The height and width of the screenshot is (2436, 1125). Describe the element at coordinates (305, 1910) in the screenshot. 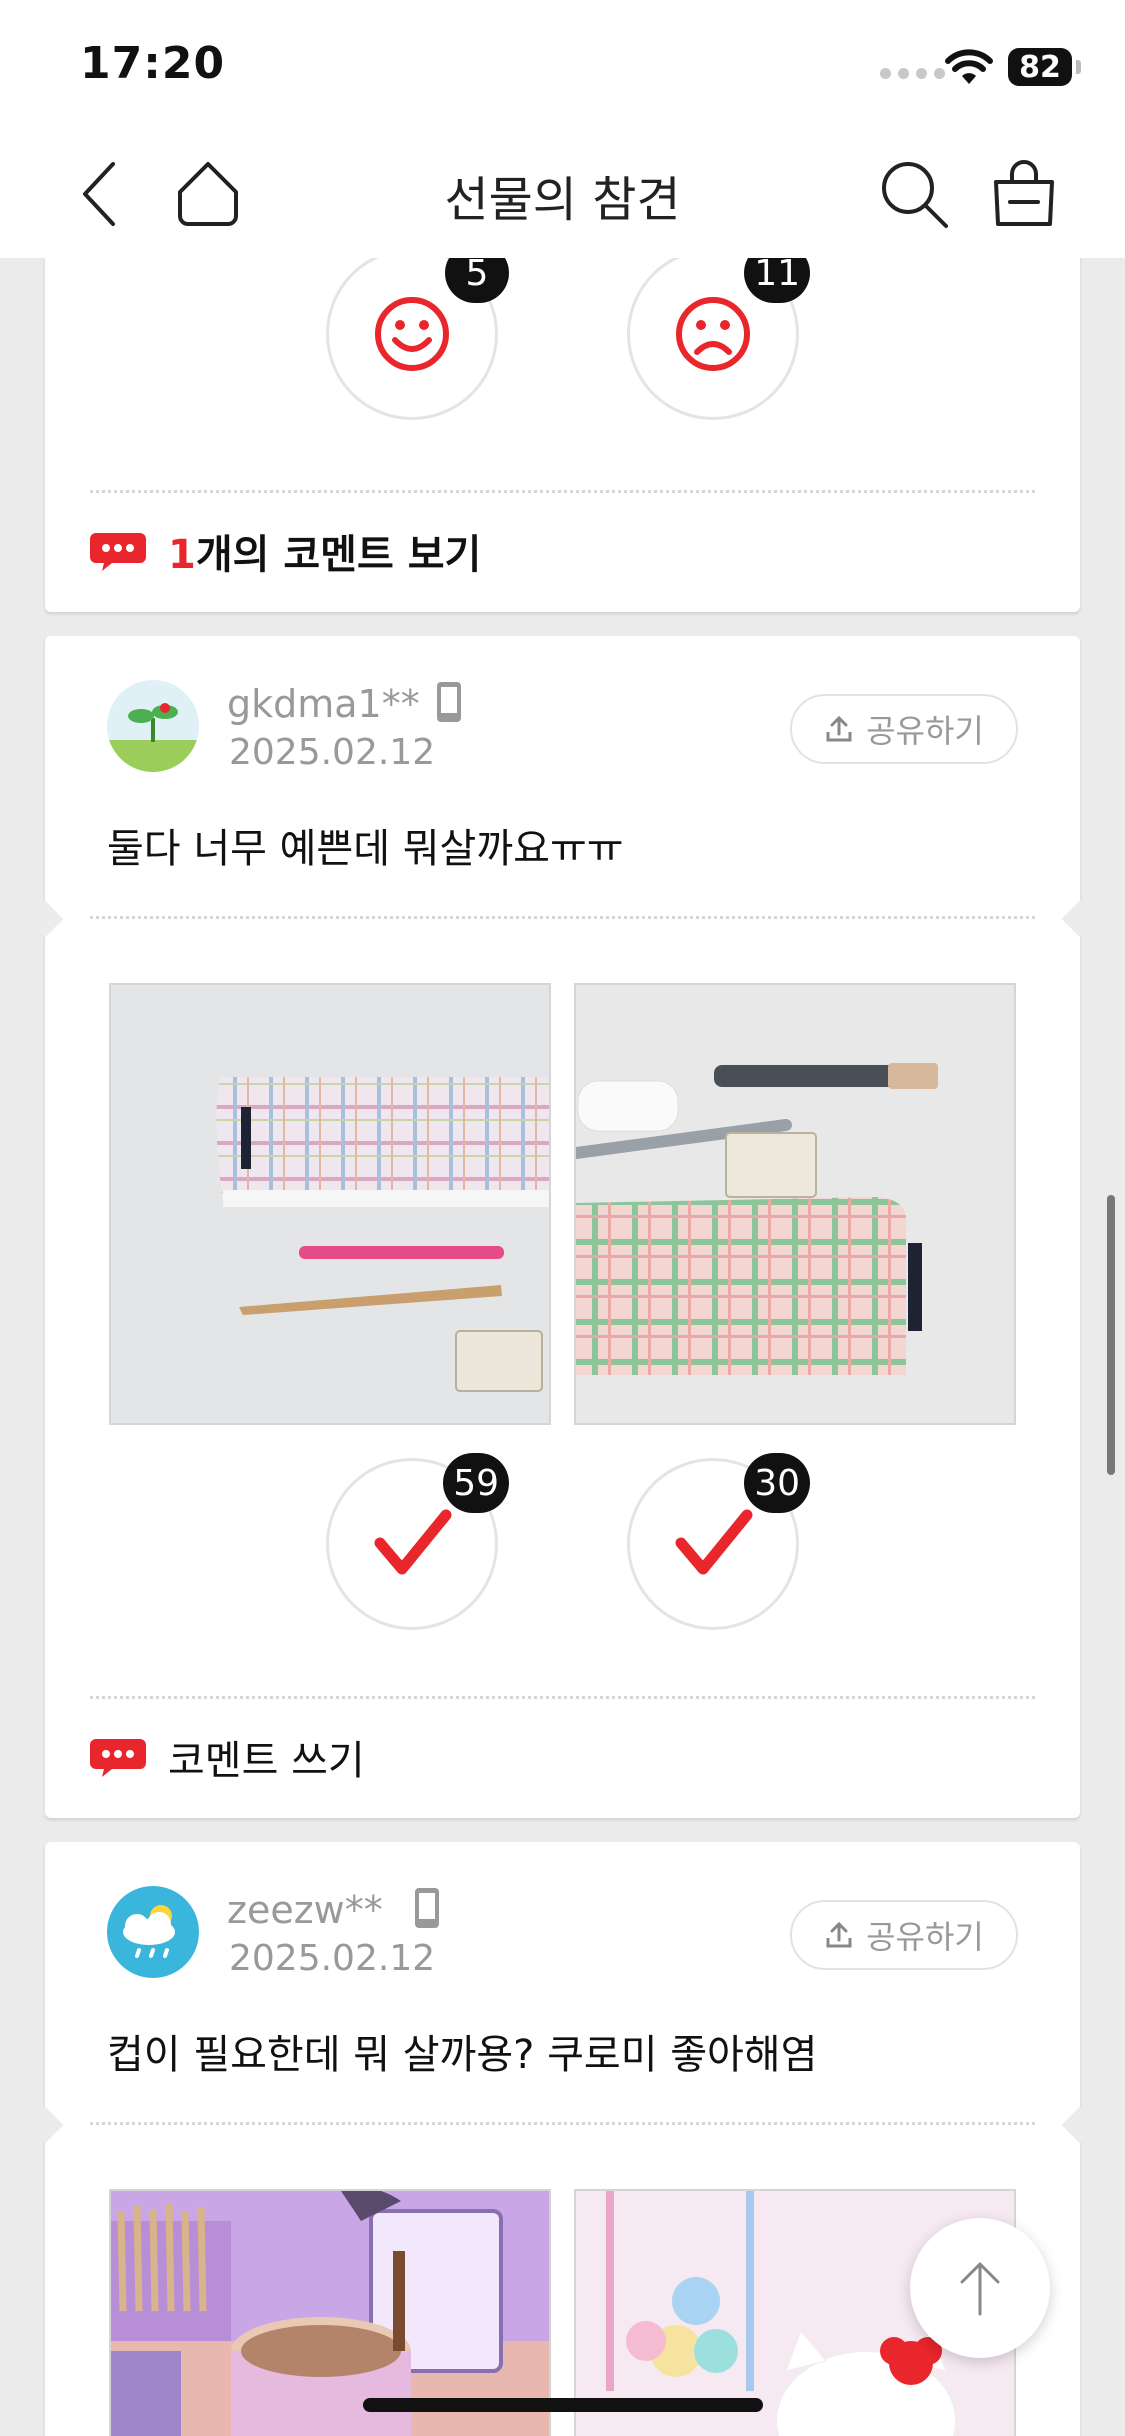

I see `username: zeezw**` at that location.